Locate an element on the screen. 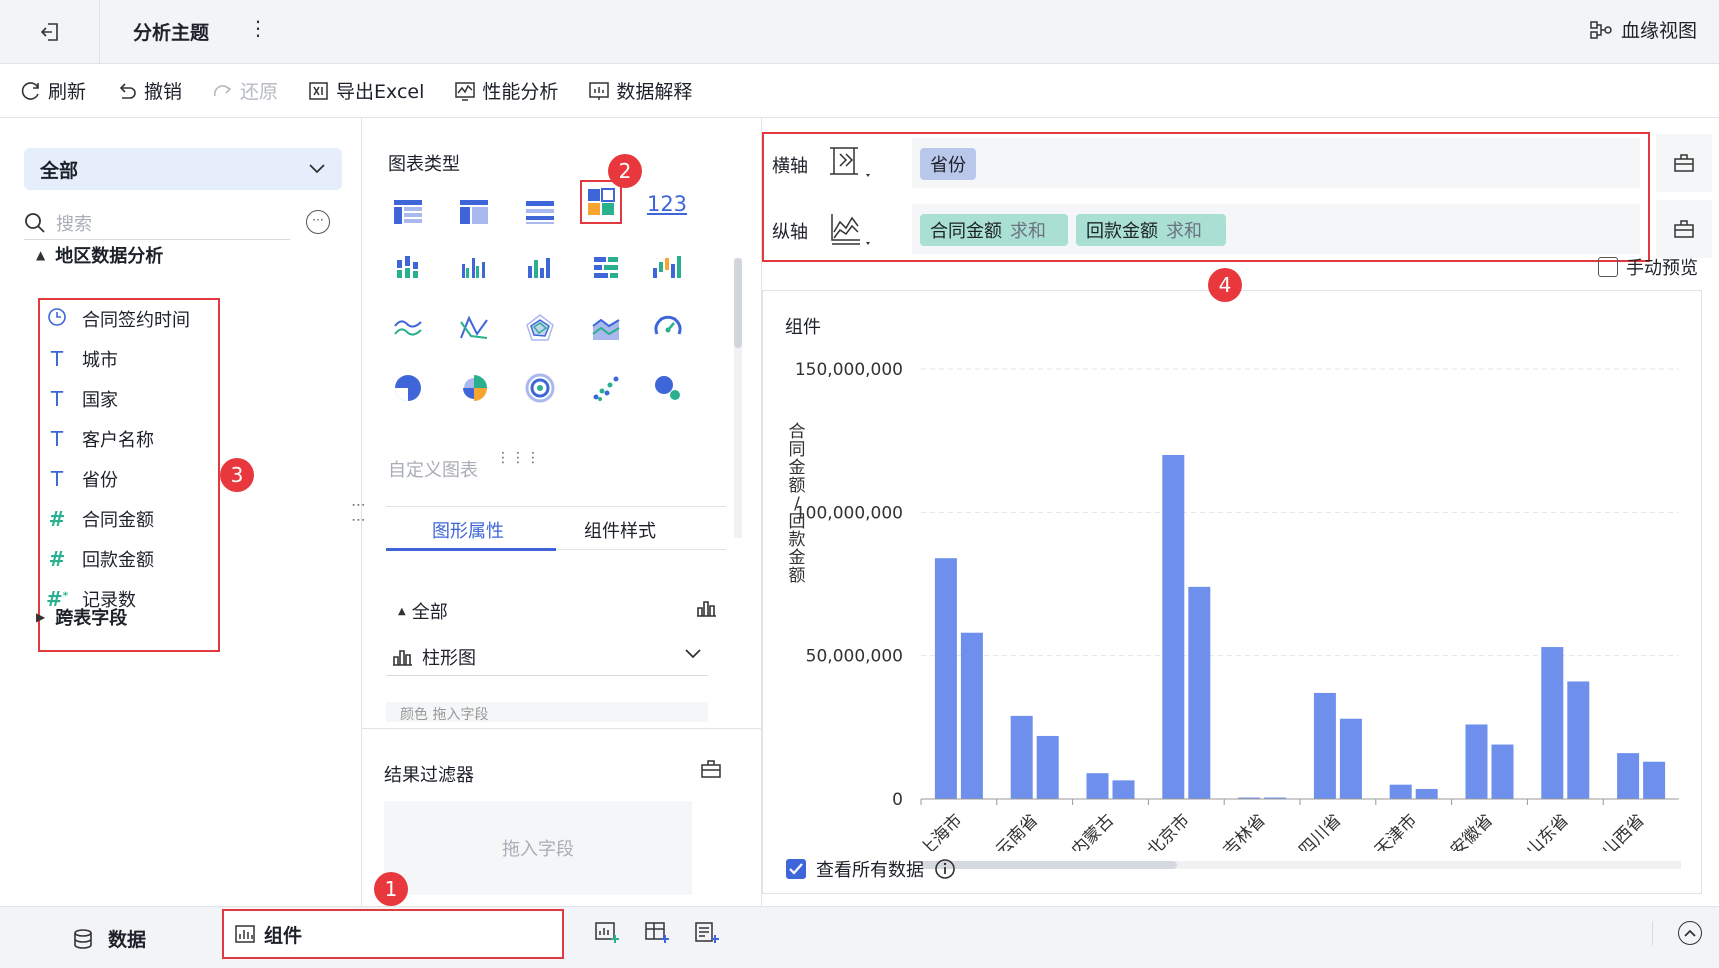  field-item-contract-time: 合同签约时间 is located at coordinates (118, 319).